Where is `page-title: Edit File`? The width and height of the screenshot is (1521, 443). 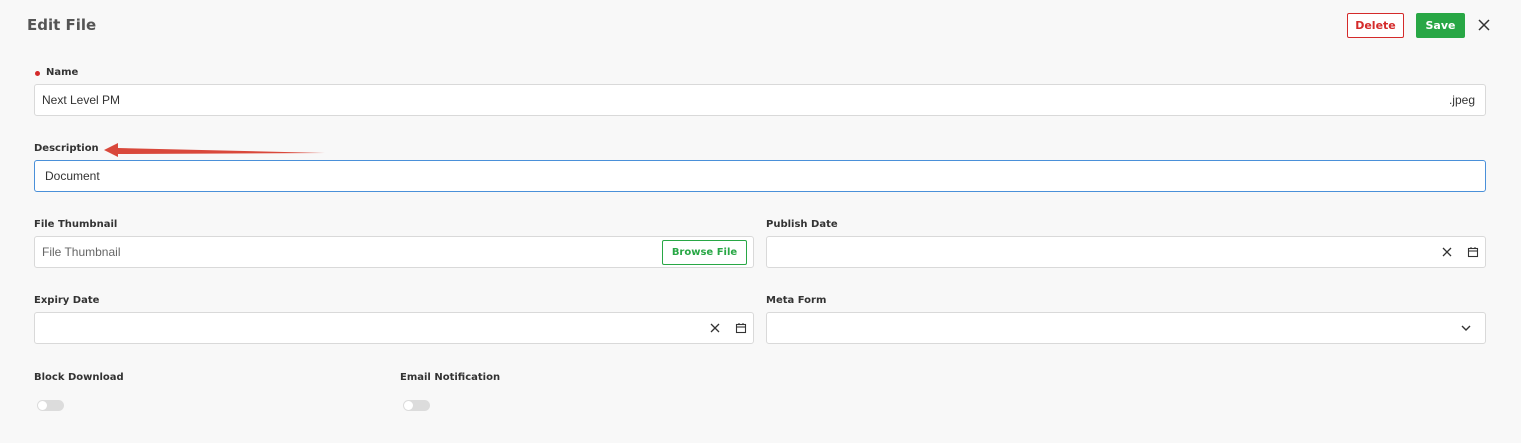 page-title: Edit File is located at coordinates (62, 25).